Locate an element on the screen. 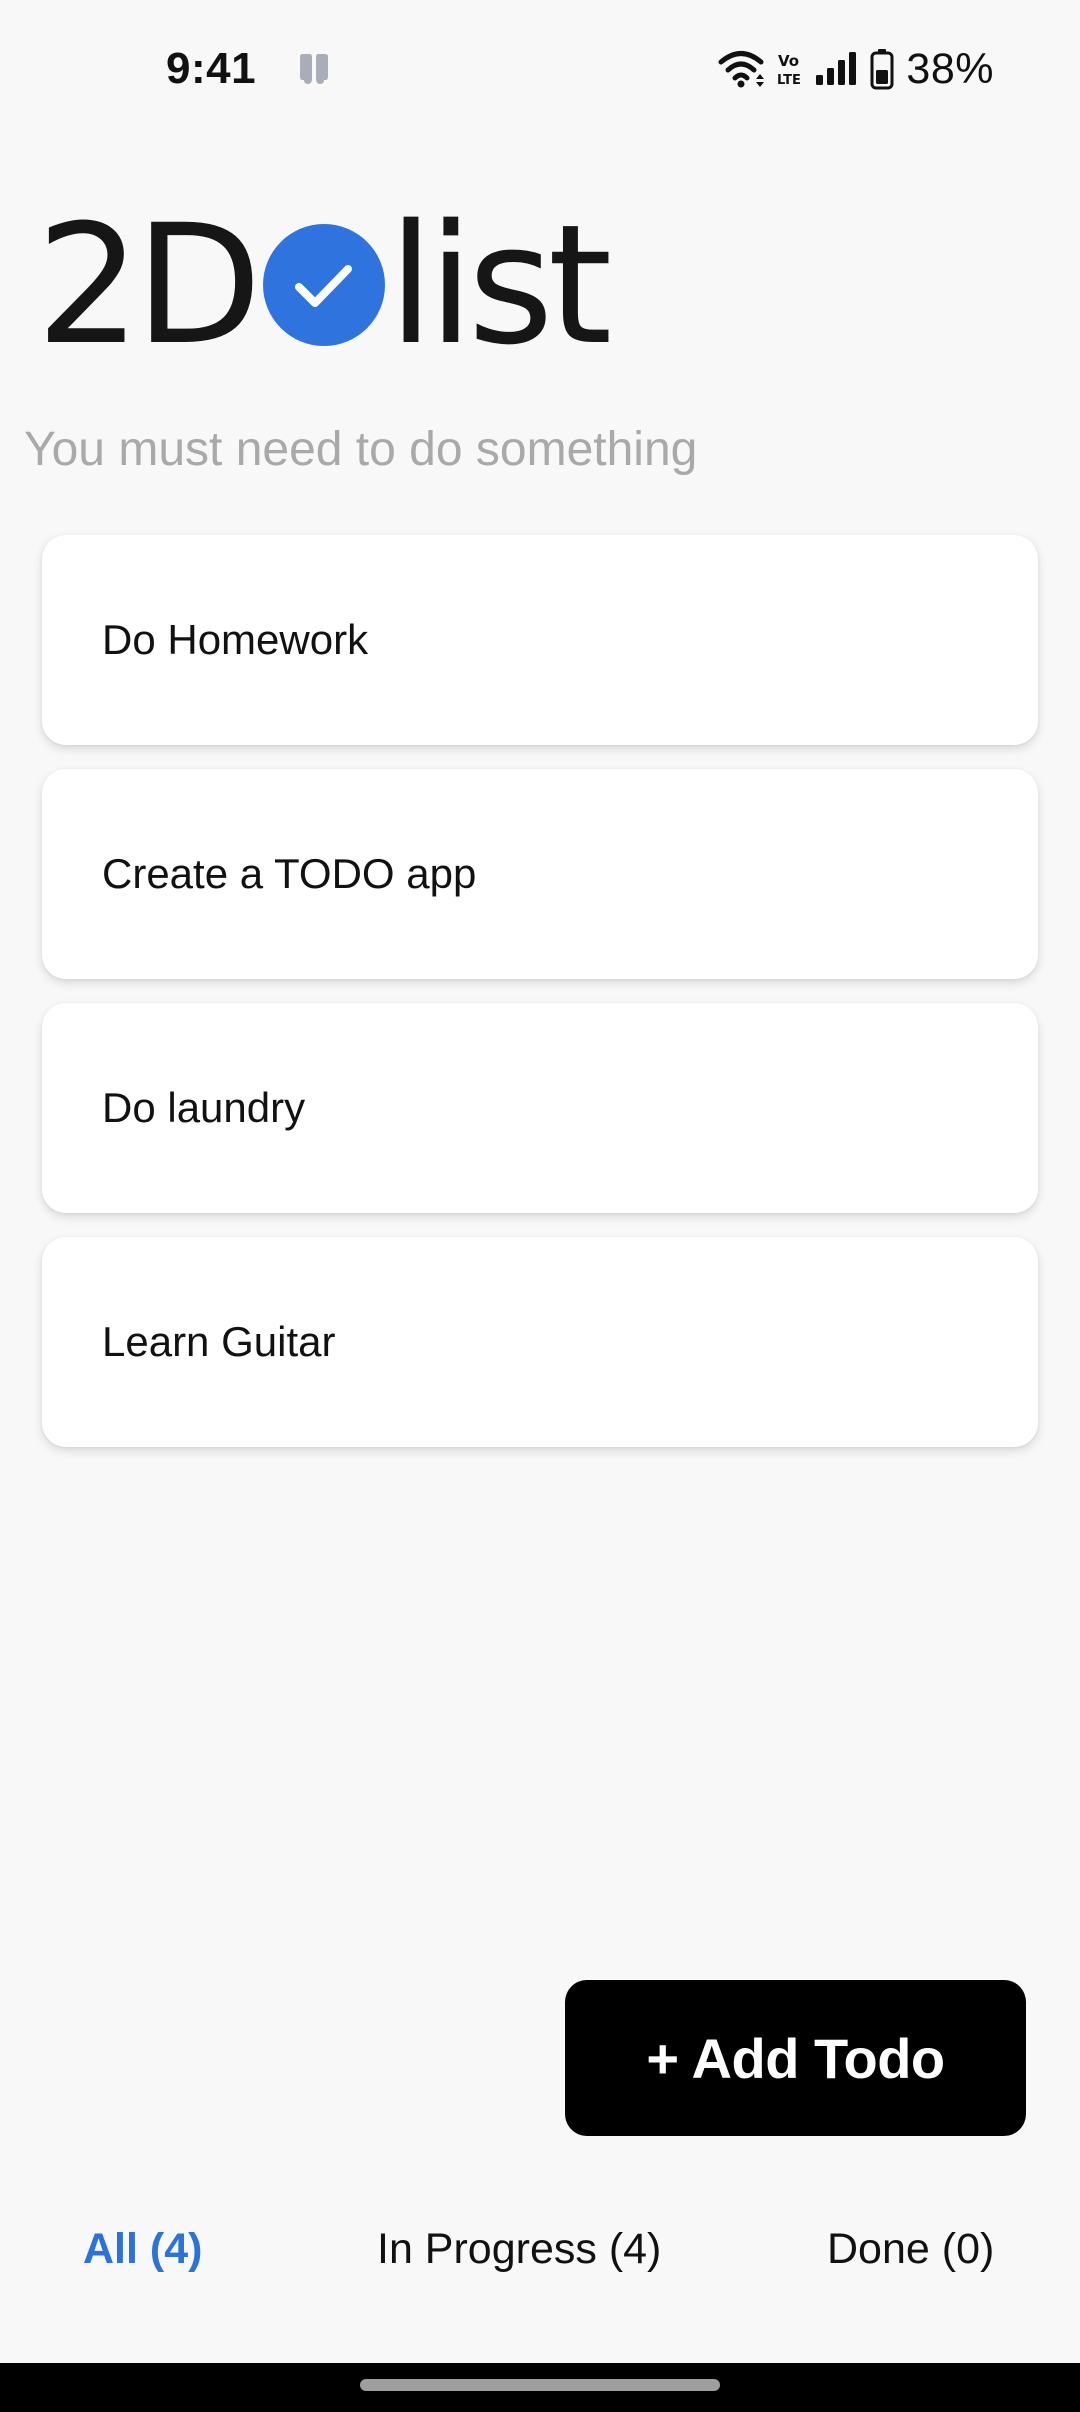 The height and width of the screenshot is (2412, 1080). tab-done: Done (0) is located at coordinates (910, 2249).